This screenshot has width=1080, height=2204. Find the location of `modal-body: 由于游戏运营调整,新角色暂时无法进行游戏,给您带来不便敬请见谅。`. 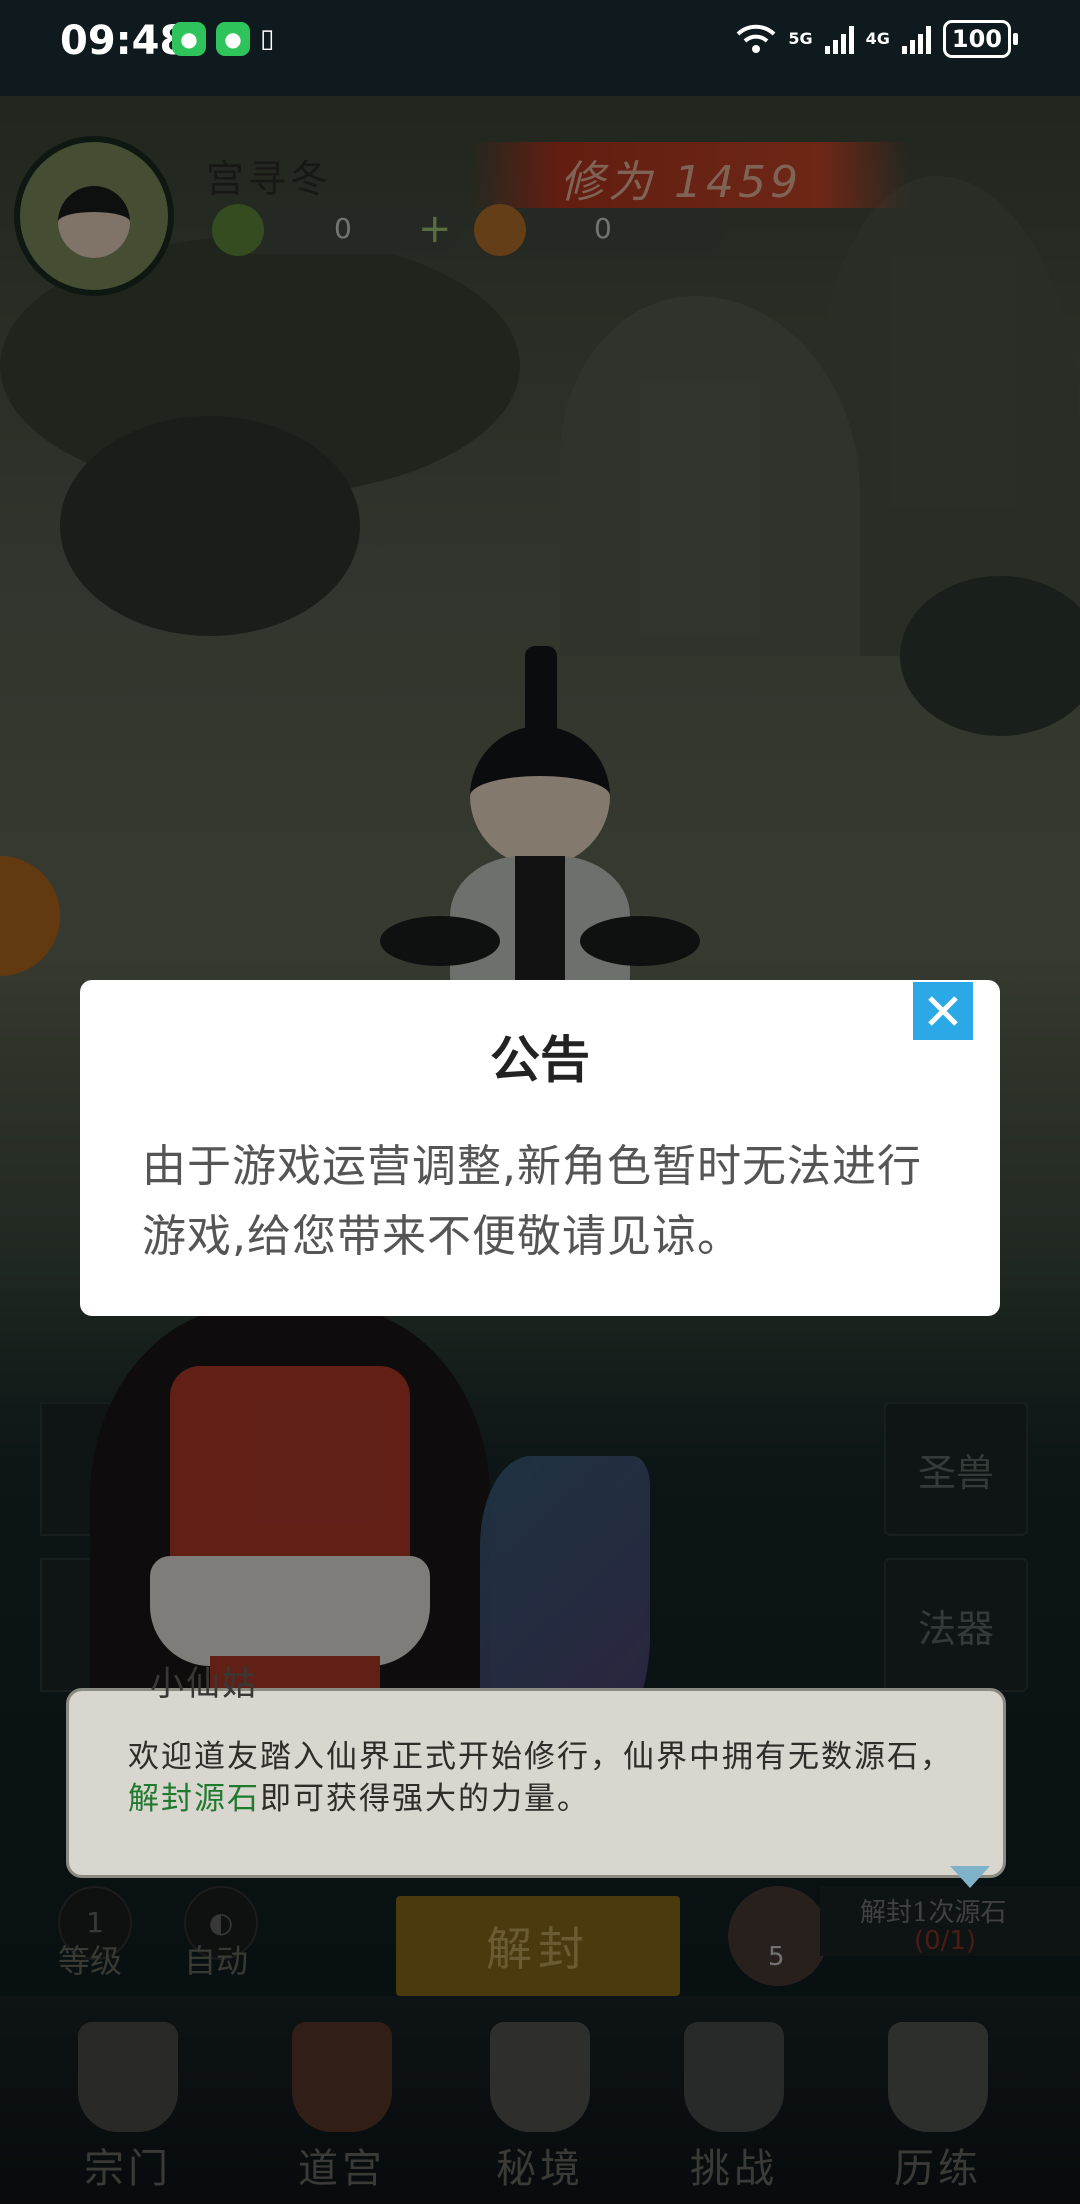

modal-body: 由于游戏运营调整,新角色暂时无法进行游戏,给您带来不便敬请见谅。 is located at coordinates (532, 1201).